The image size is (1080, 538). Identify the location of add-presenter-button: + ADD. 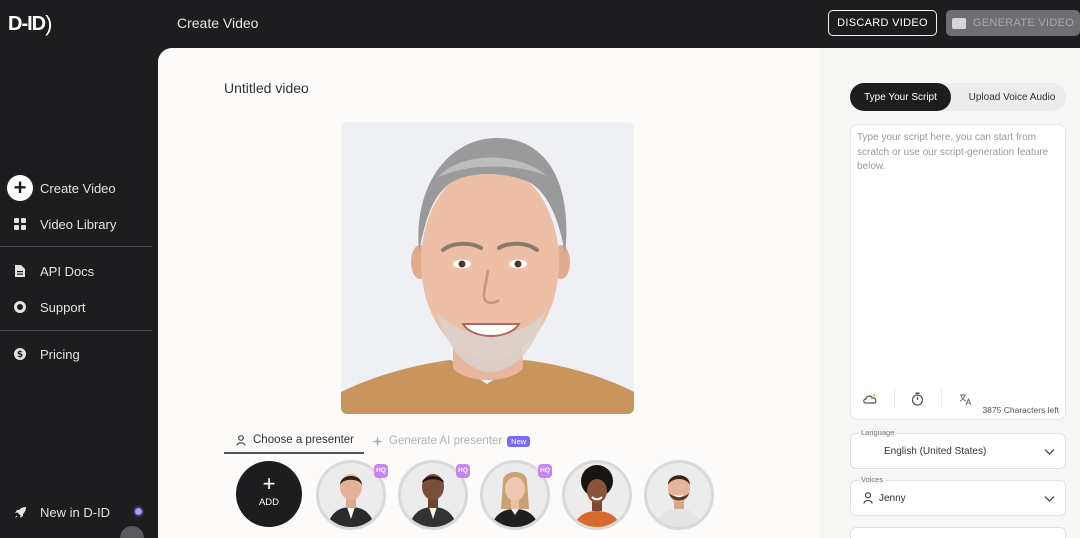
(269, 494).